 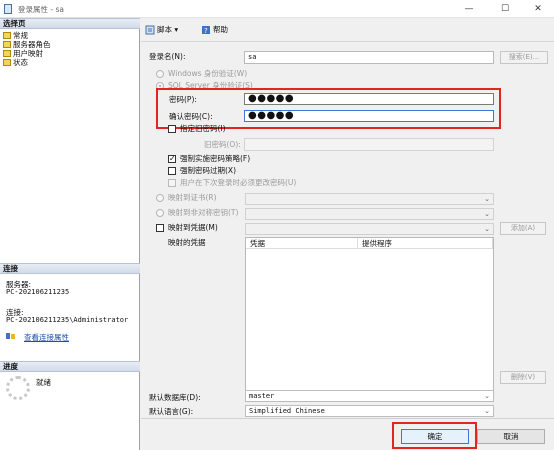 What do you see at coordinates (175, 29) in the screenshot?
I see `chevron-down-icon: ▾` at bounding box center [175, 29].